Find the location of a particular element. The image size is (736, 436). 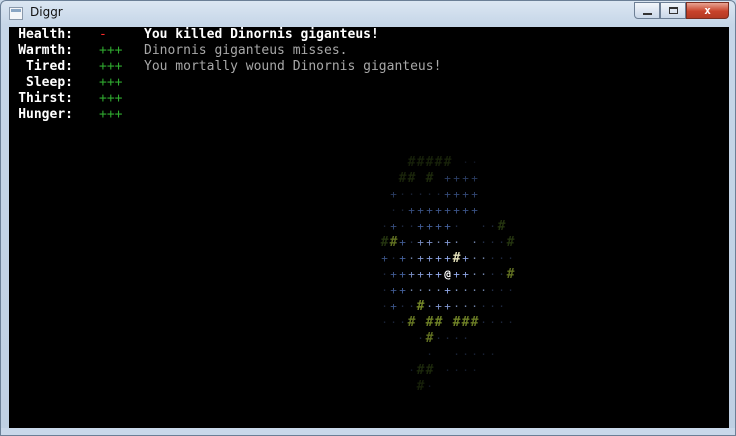

stat-label: Hunger: is located at coordinates (45, 114).